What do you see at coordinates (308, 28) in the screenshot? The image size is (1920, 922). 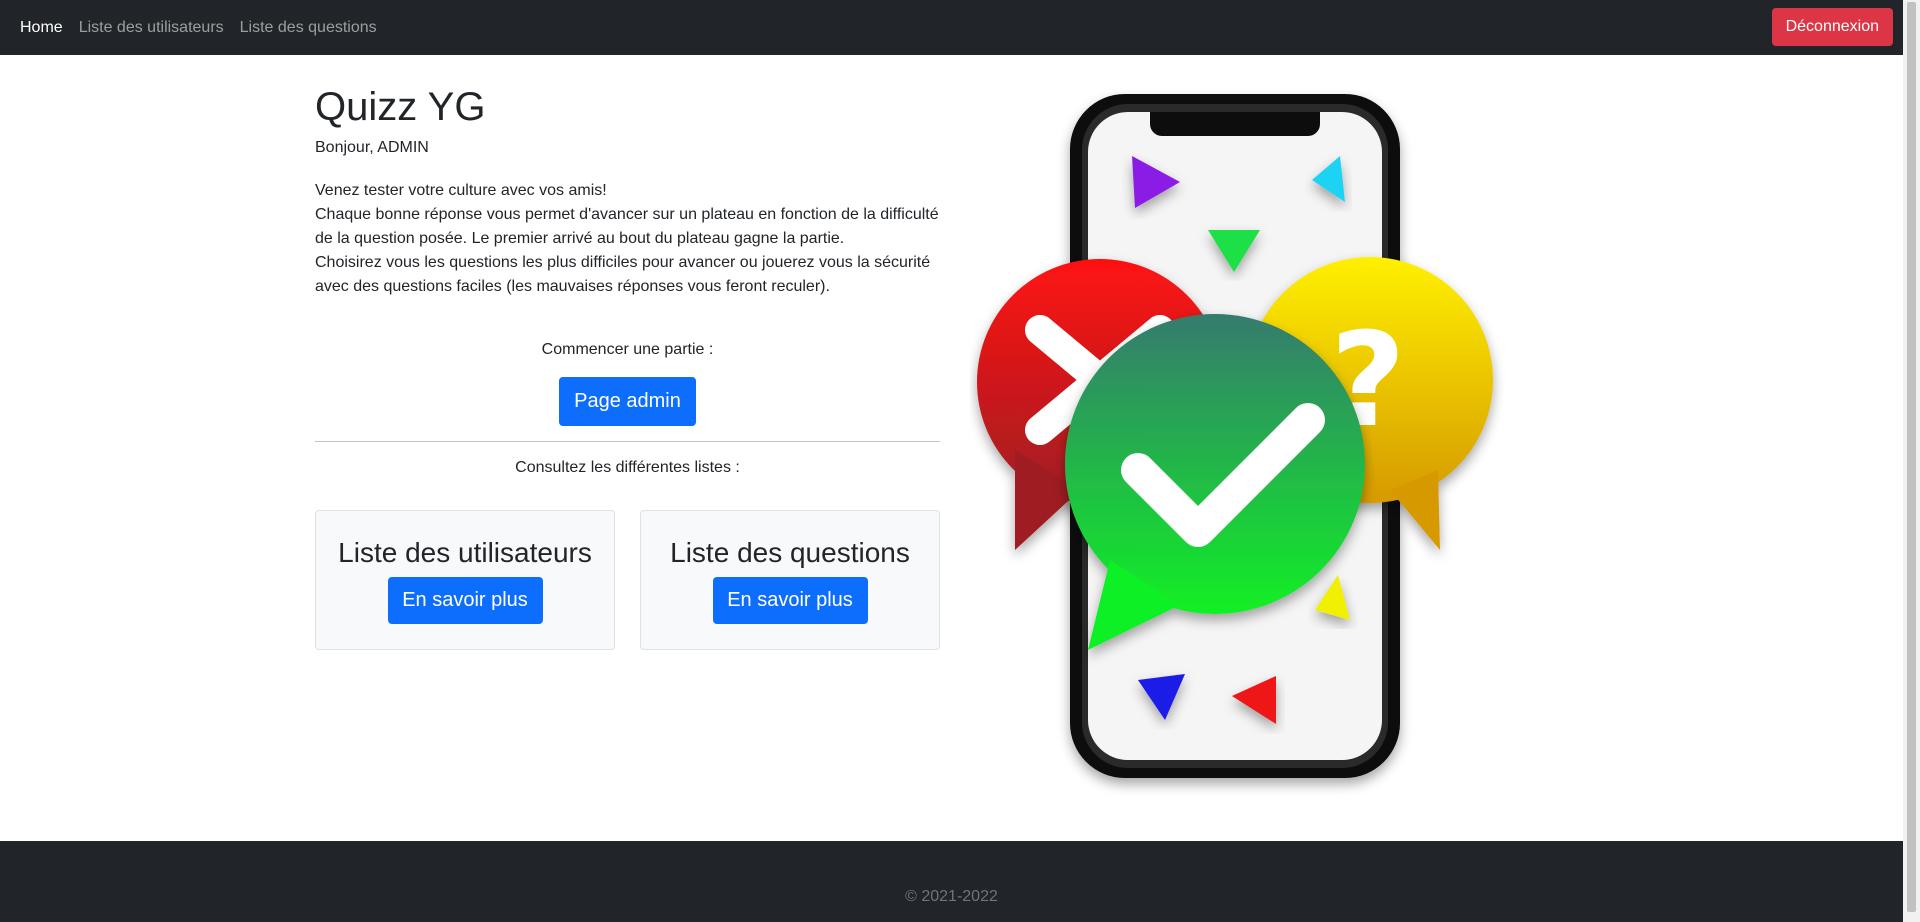 I see `nav-questions: Liste des questions` at bounding box center [308, 28].